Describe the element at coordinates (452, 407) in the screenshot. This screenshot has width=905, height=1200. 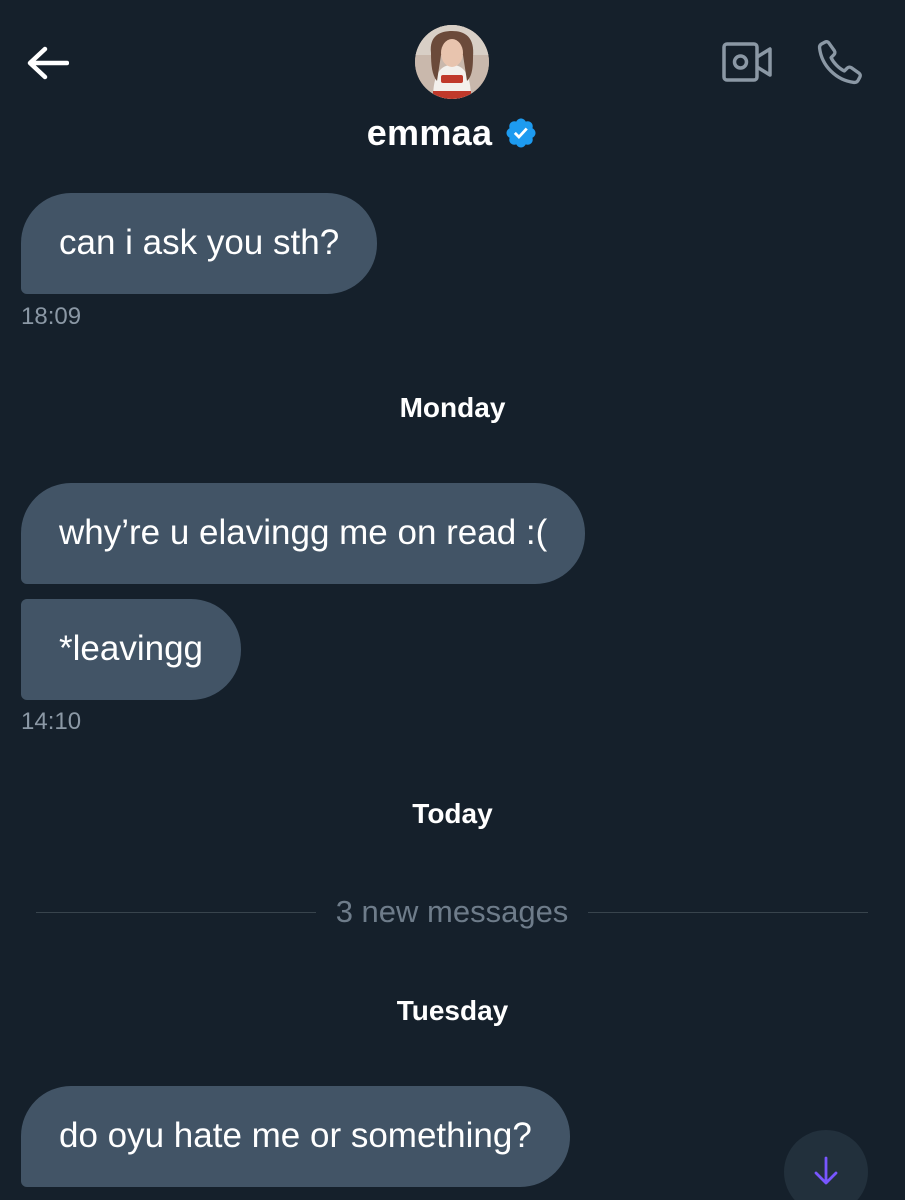
I see `day-separator: Monday` at that location.